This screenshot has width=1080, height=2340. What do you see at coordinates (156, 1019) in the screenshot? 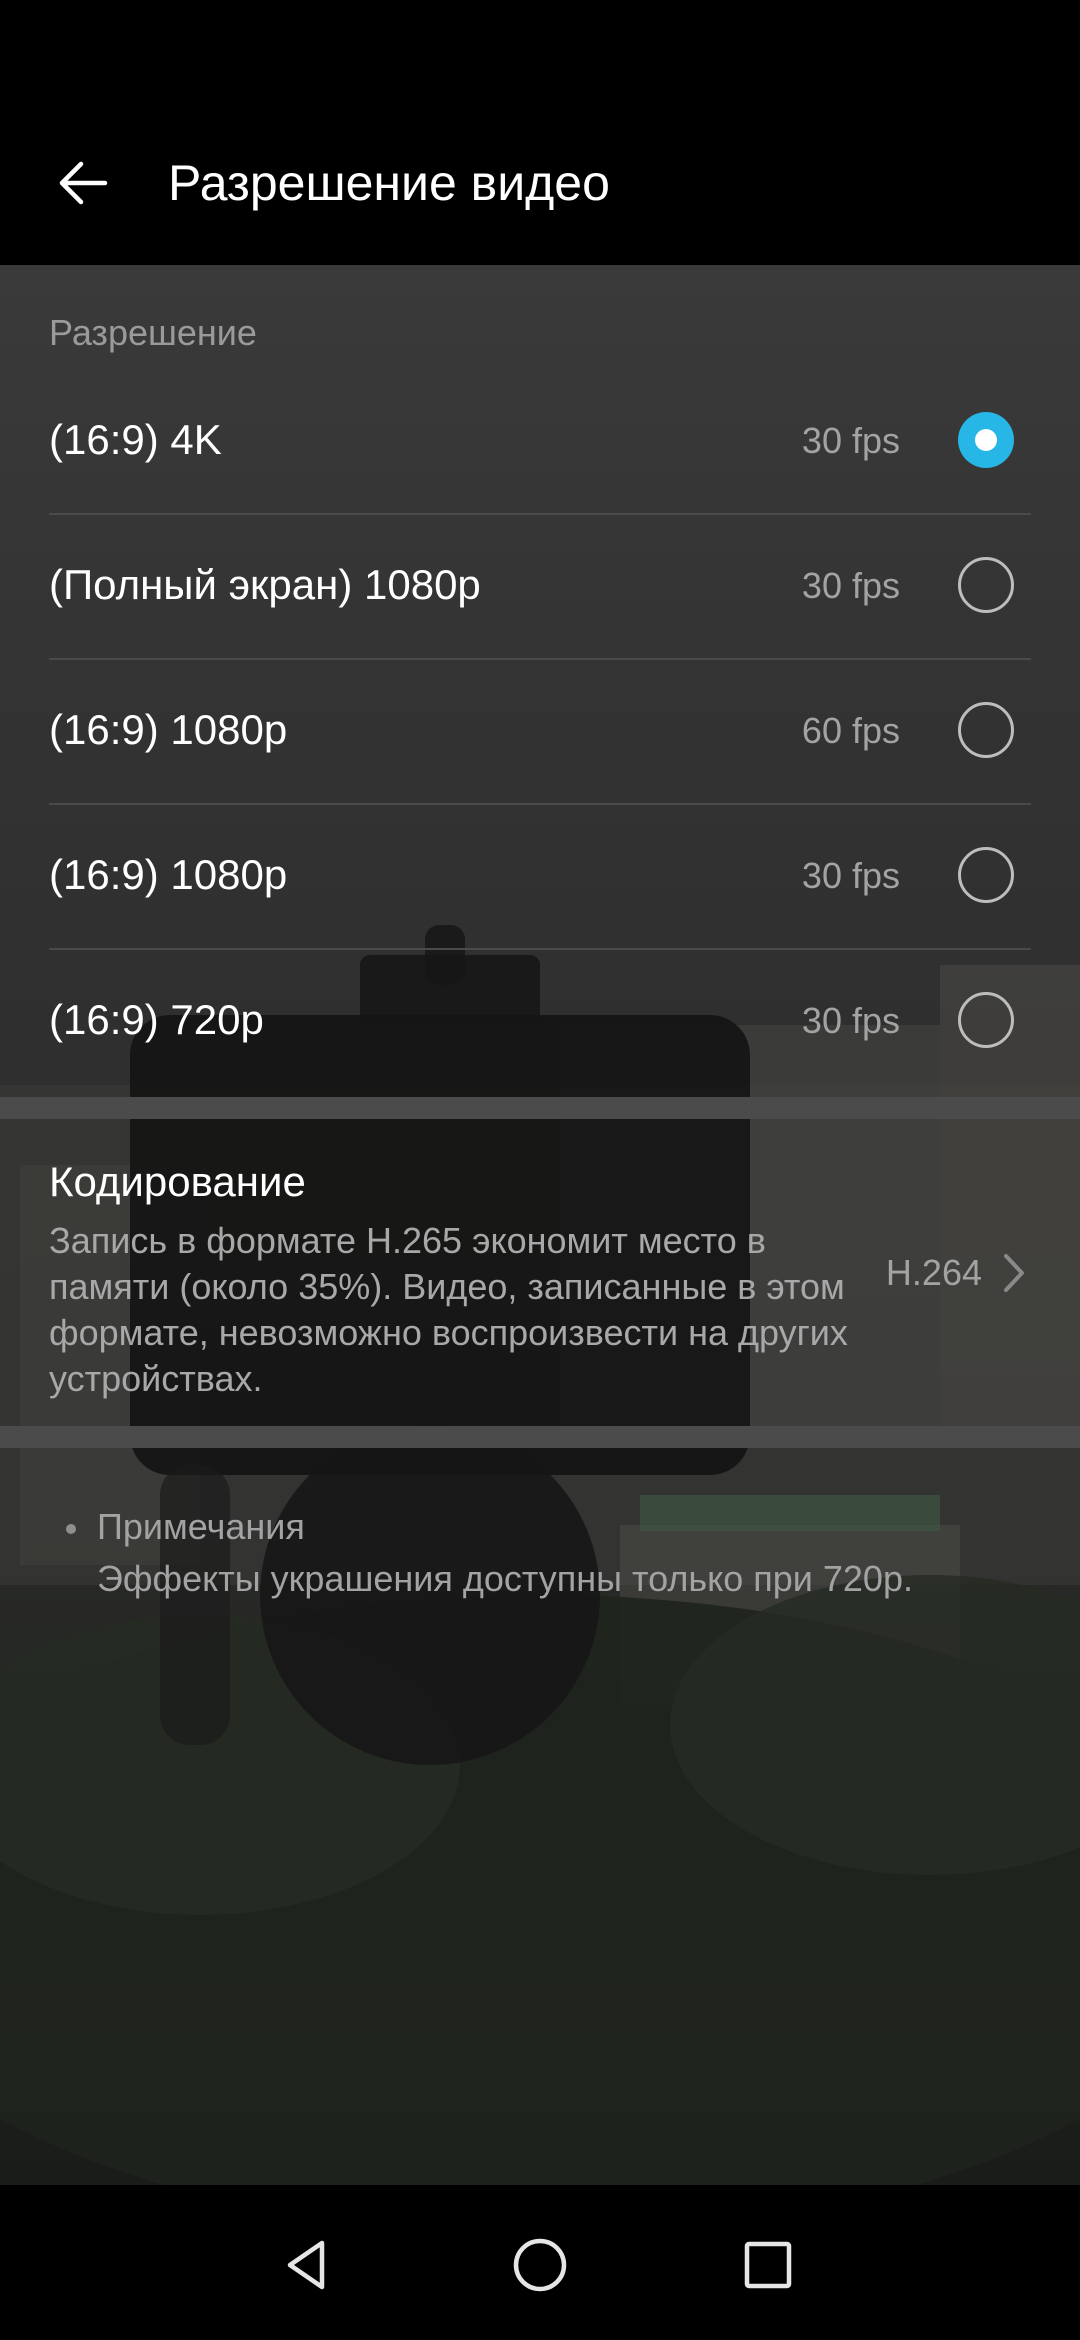
I see `resolution-label: (16:9) 720p` at bounding box center [156, 1019].